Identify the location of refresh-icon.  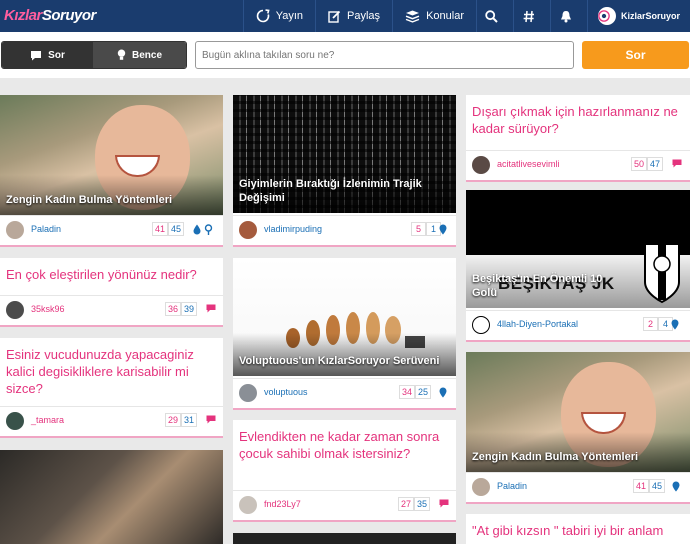
(263, 16).